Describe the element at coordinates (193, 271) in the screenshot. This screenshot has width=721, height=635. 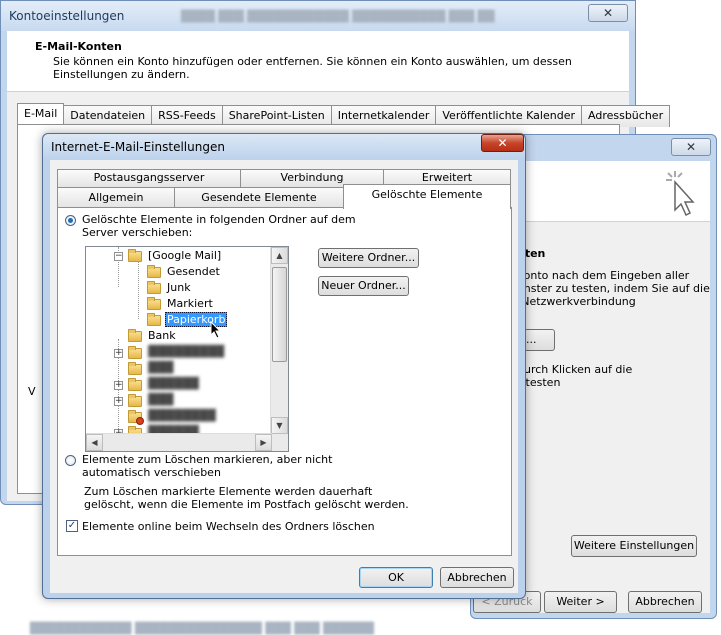
I see `tree-item-gesendet: Gesendet` at that location.